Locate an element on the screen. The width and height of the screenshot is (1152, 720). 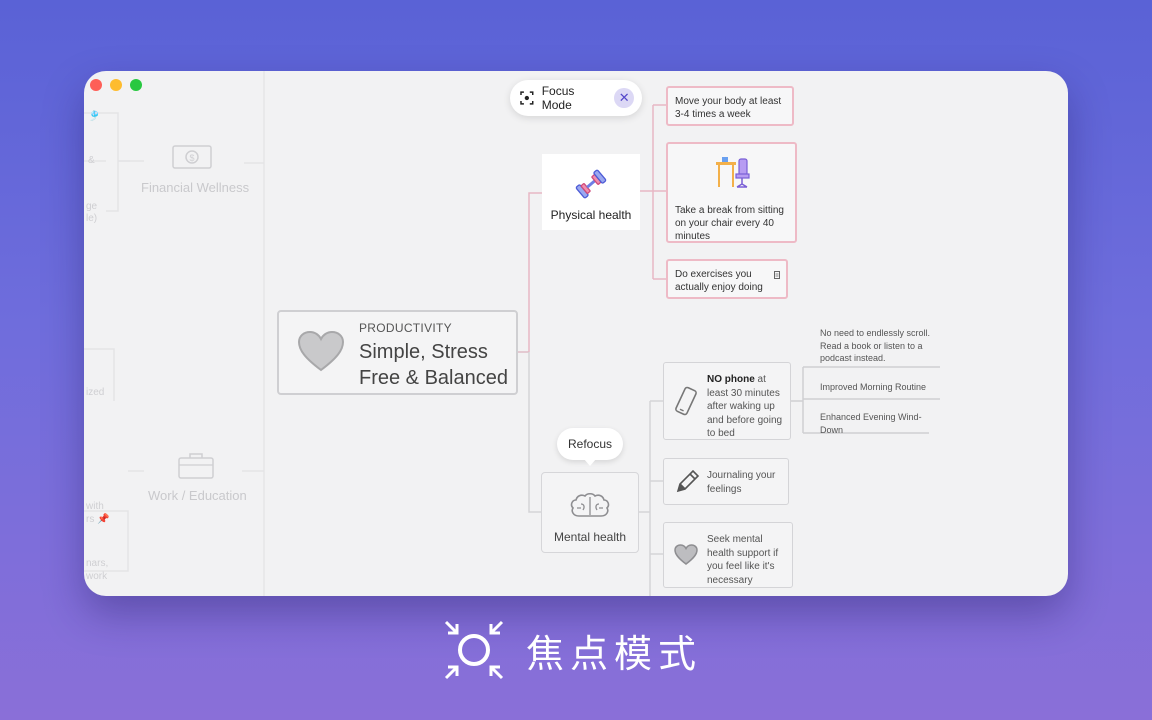
heart-icon is located at coordinates (321, 351).